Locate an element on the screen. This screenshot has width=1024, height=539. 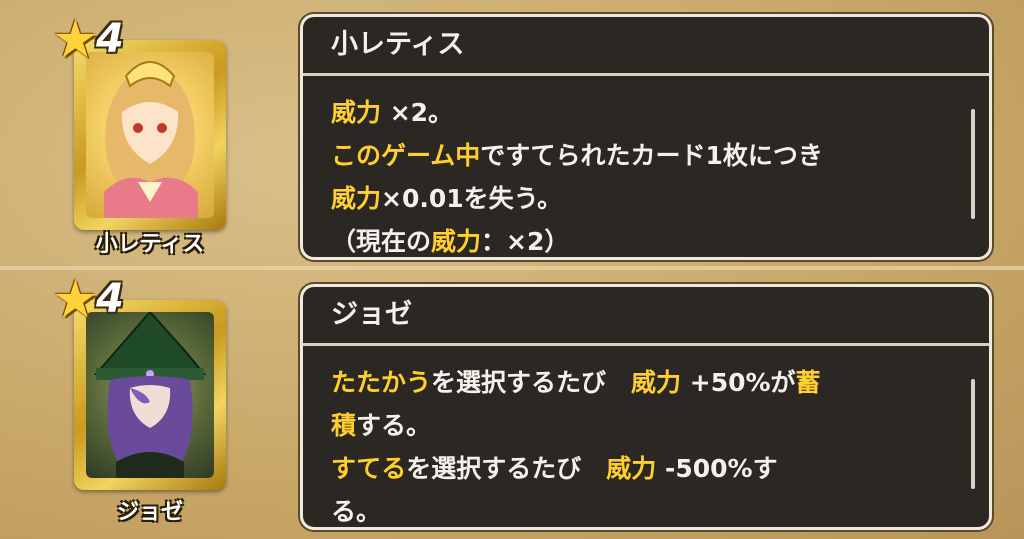
character-card: ★ 4 小レティス is located at coordinates (139, 135).